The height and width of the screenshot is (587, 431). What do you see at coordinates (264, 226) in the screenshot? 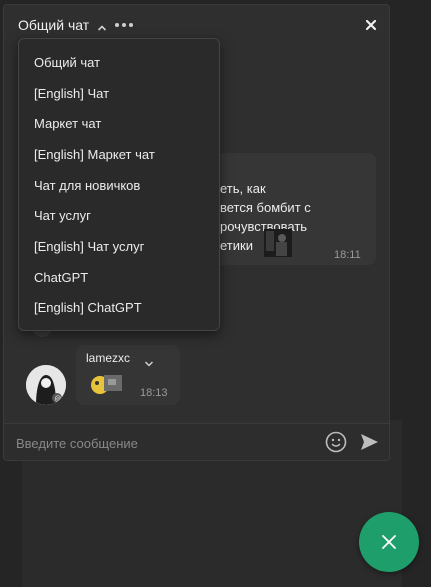
I see `message-line: рочувствовать` at bounding box center [264, 226].